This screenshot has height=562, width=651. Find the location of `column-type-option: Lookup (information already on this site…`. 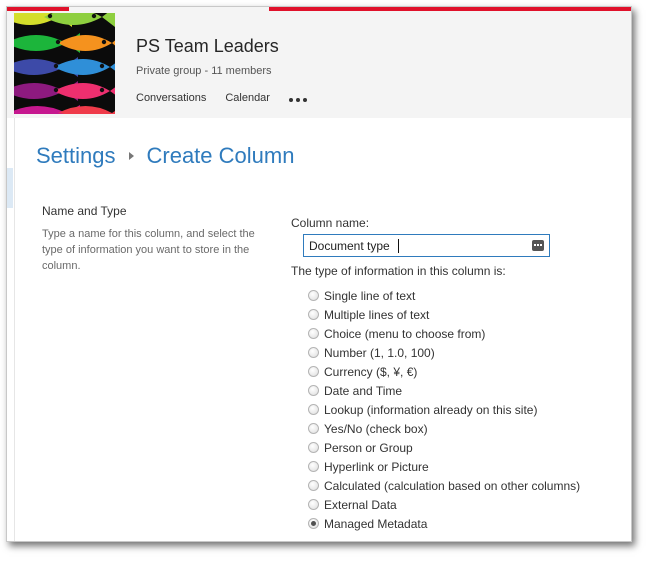

column-type-option: Lookup (information already on this site… is located at coordinates (444, 409).